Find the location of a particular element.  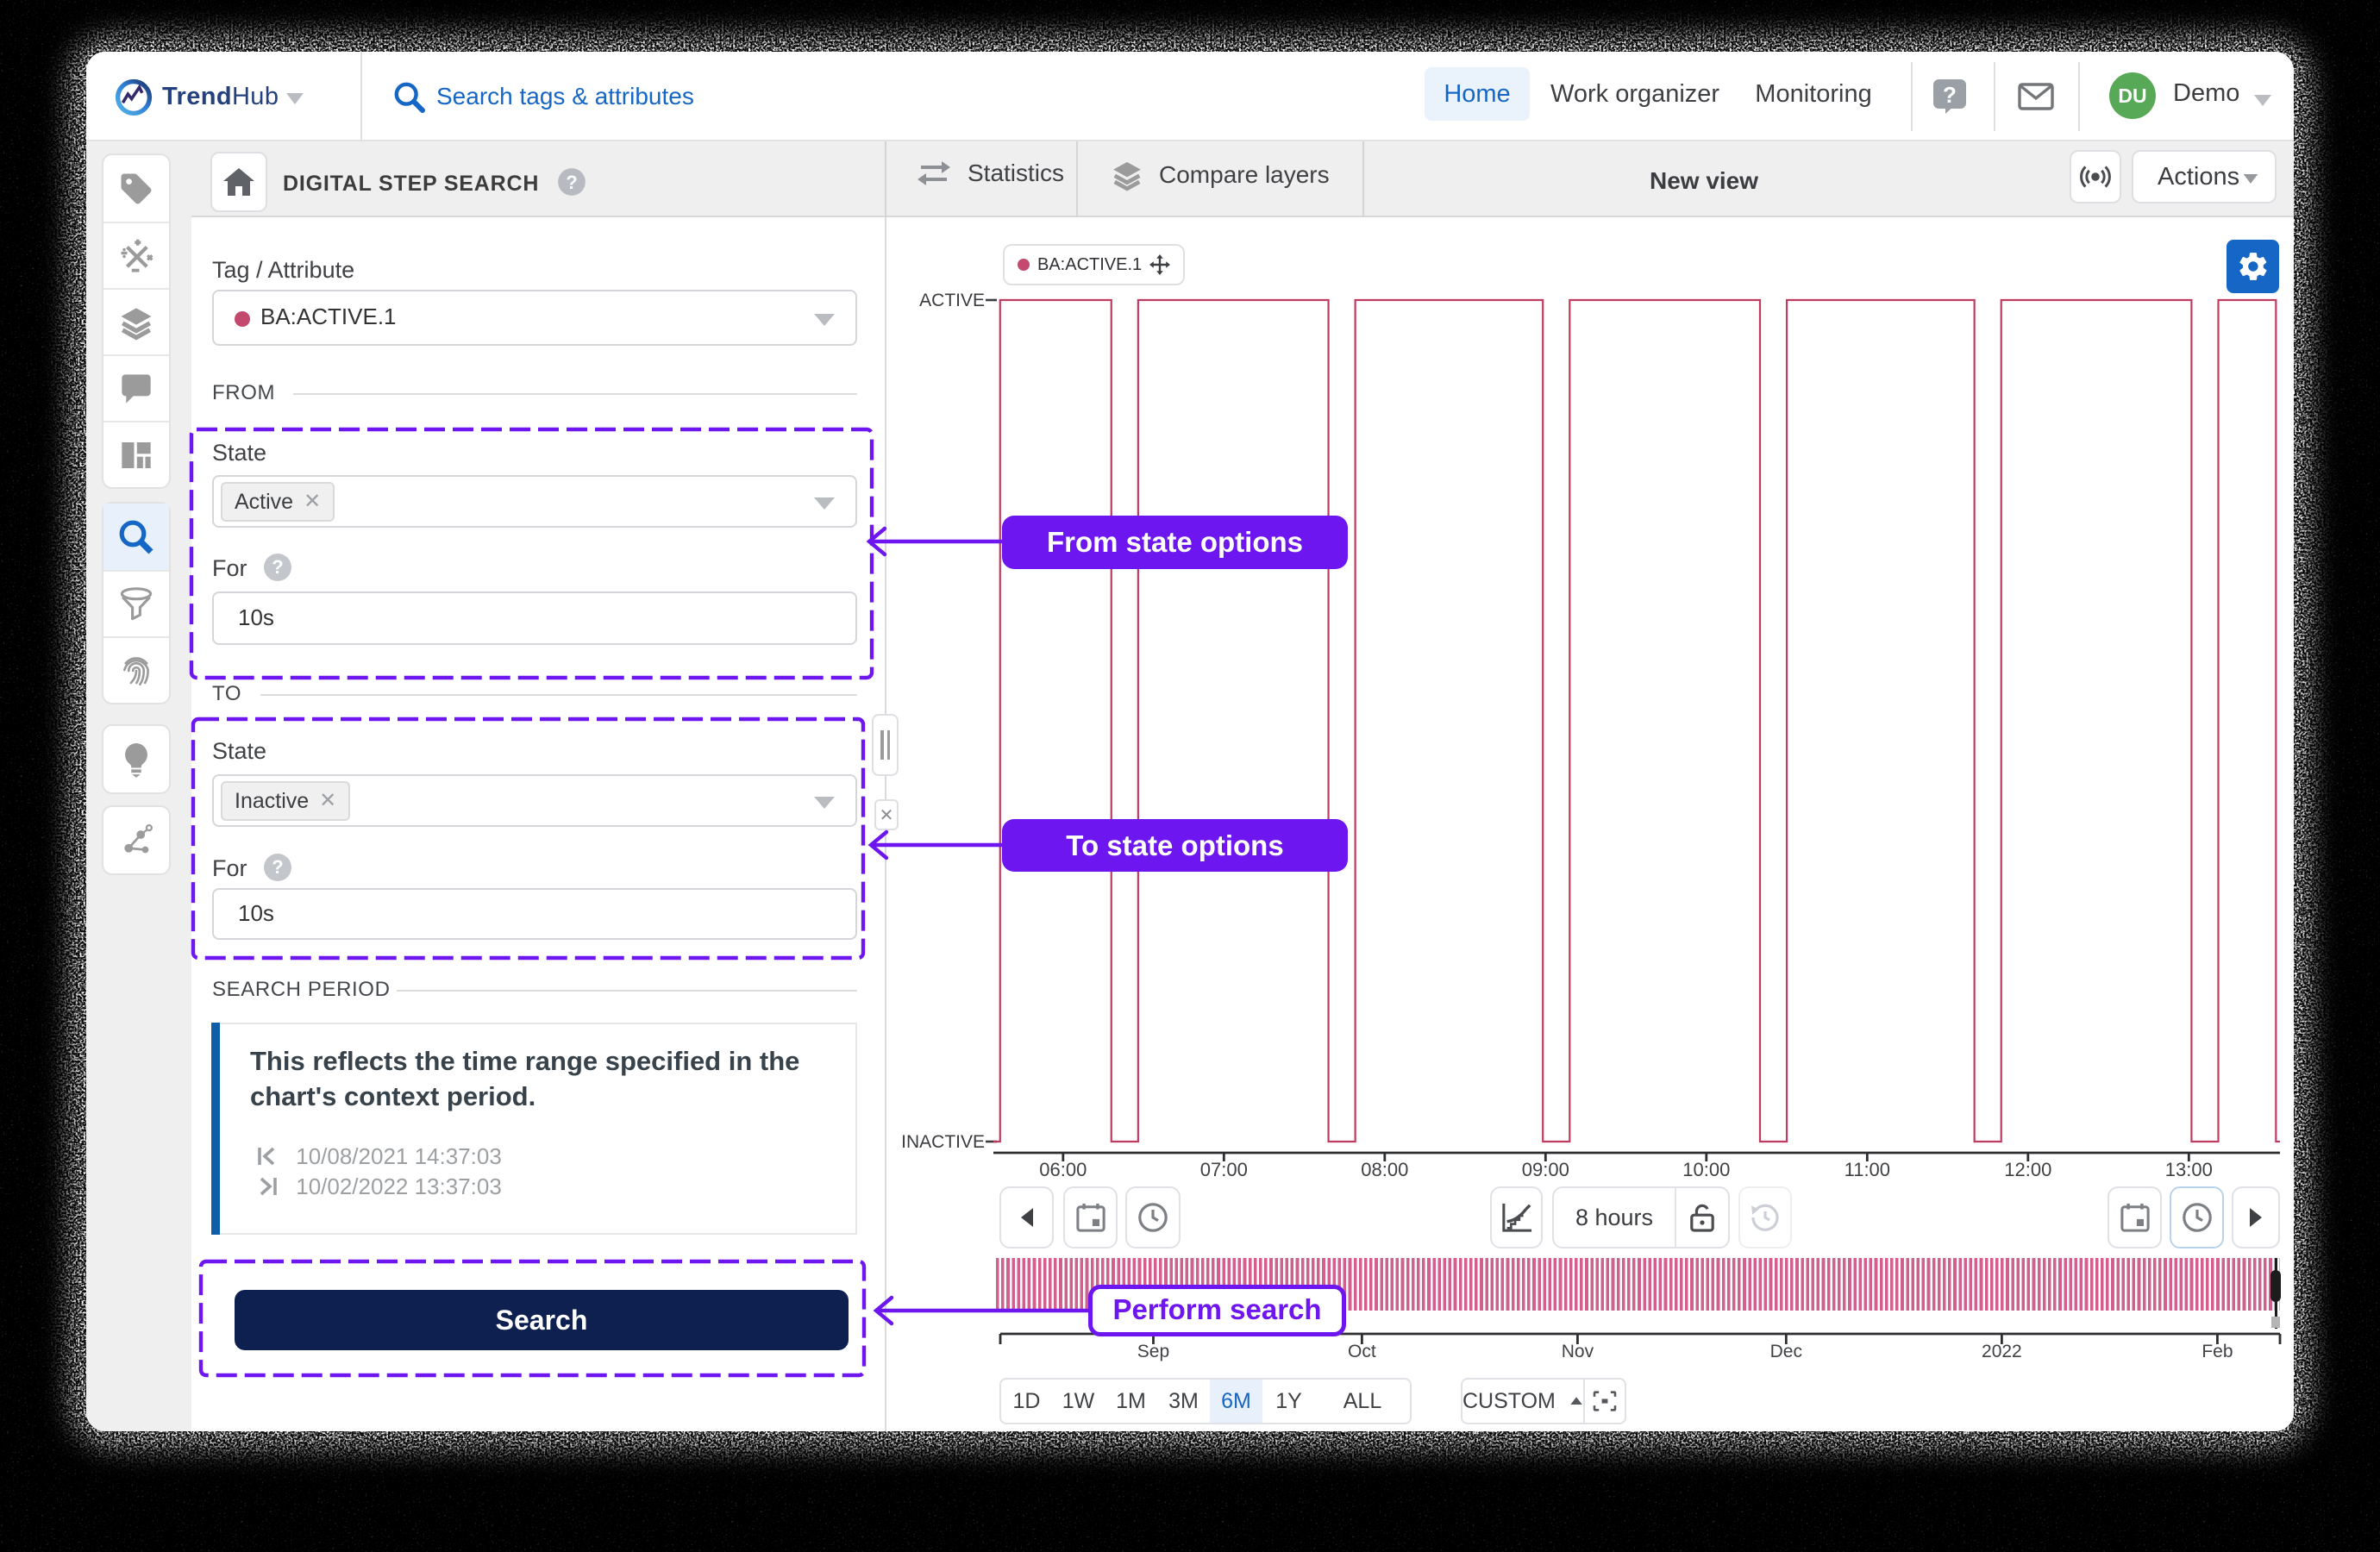

timeline-month-label: Feb is located at coordinates (2218, 1351).